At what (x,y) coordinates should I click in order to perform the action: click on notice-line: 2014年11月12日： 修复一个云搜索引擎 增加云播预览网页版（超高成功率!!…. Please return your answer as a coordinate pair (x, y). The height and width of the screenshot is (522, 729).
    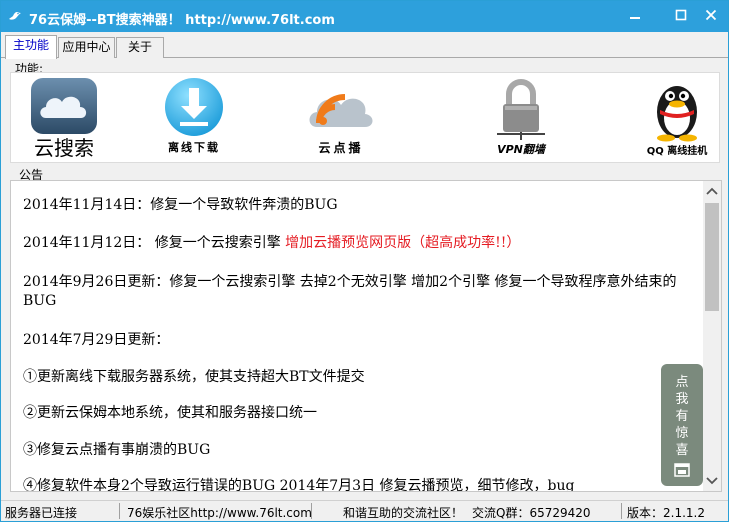
    Looking at the image, I should click on (361, 243).